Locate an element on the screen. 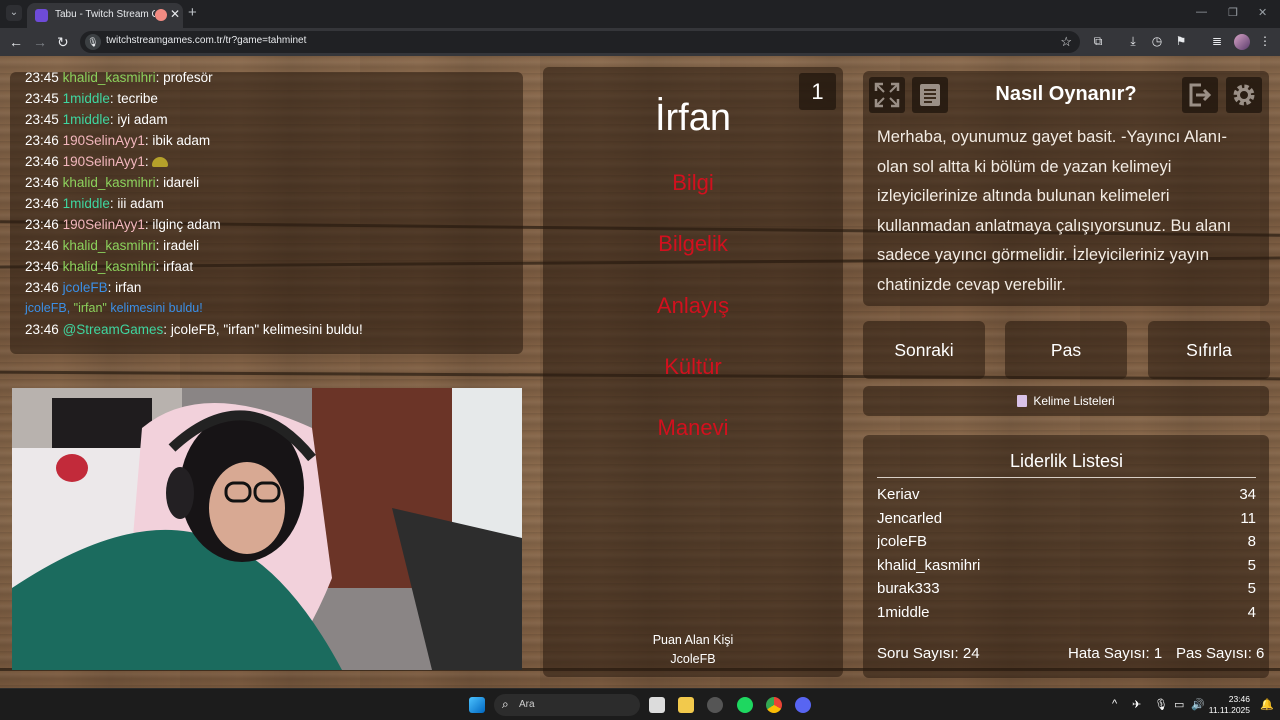 This screenshot has width=1280, height=720. pass-count: Pas Sayısı: 6 is located at coordinates (1220, 653).